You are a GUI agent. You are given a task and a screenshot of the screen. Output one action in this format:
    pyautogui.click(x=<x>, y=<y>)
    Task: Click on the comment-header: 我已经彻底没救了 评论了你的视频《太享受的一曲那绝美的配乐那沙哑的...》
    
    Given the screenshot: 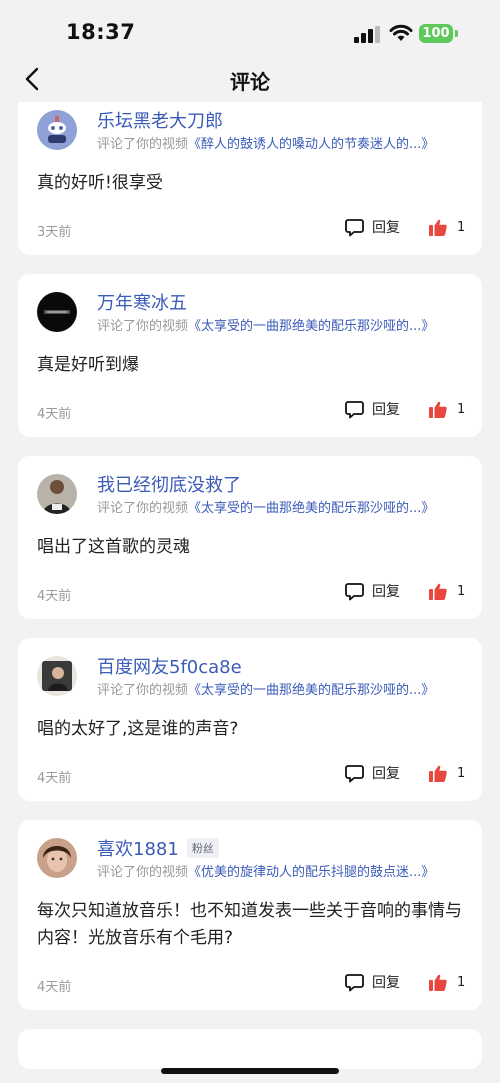 What is the action you would take?
    pyautogui.click(x=250, y=496)
    